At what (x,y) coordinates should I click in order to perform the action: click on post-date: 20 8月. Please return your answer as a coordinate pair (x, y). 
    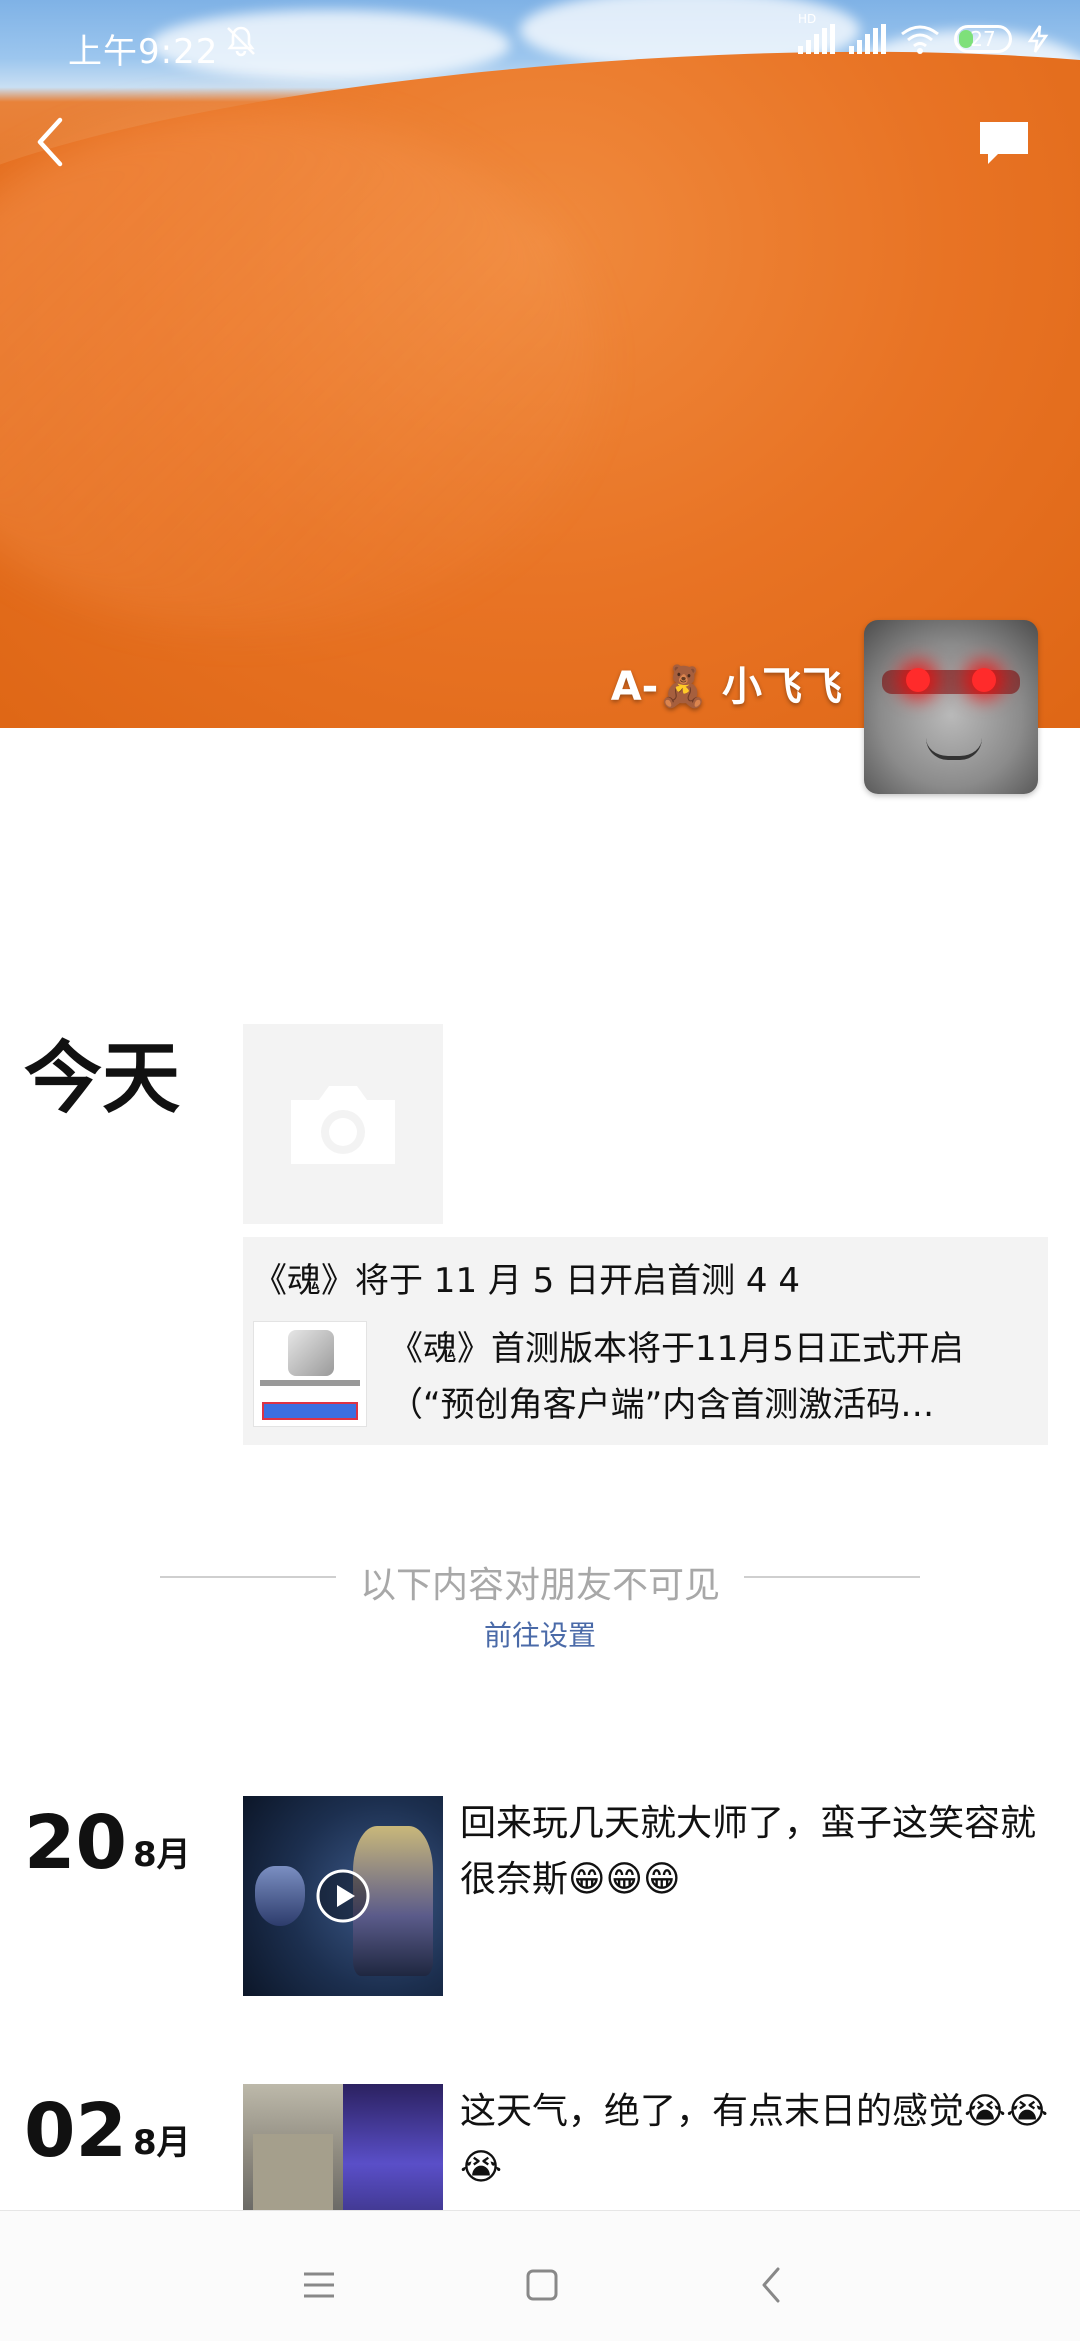
    Looking at the image, I should click on (107, 1843).